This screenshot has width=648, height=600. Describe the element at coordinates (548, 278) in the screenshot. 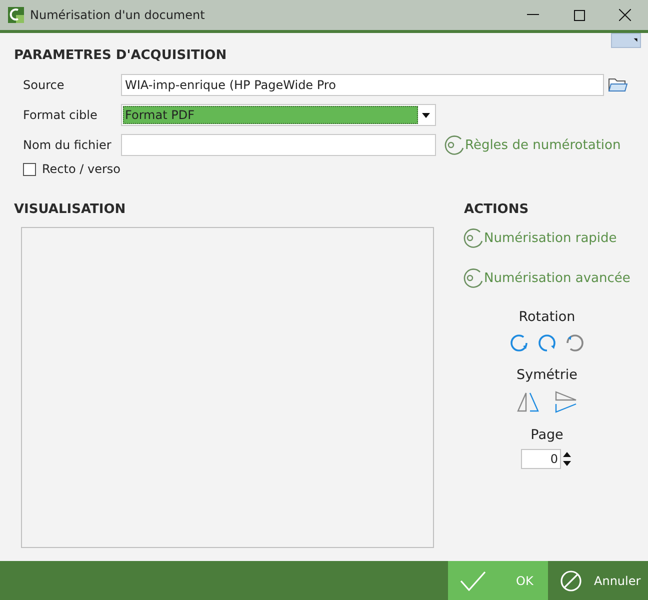

I see `scan-action-link: Numérisation avancée` at that location.